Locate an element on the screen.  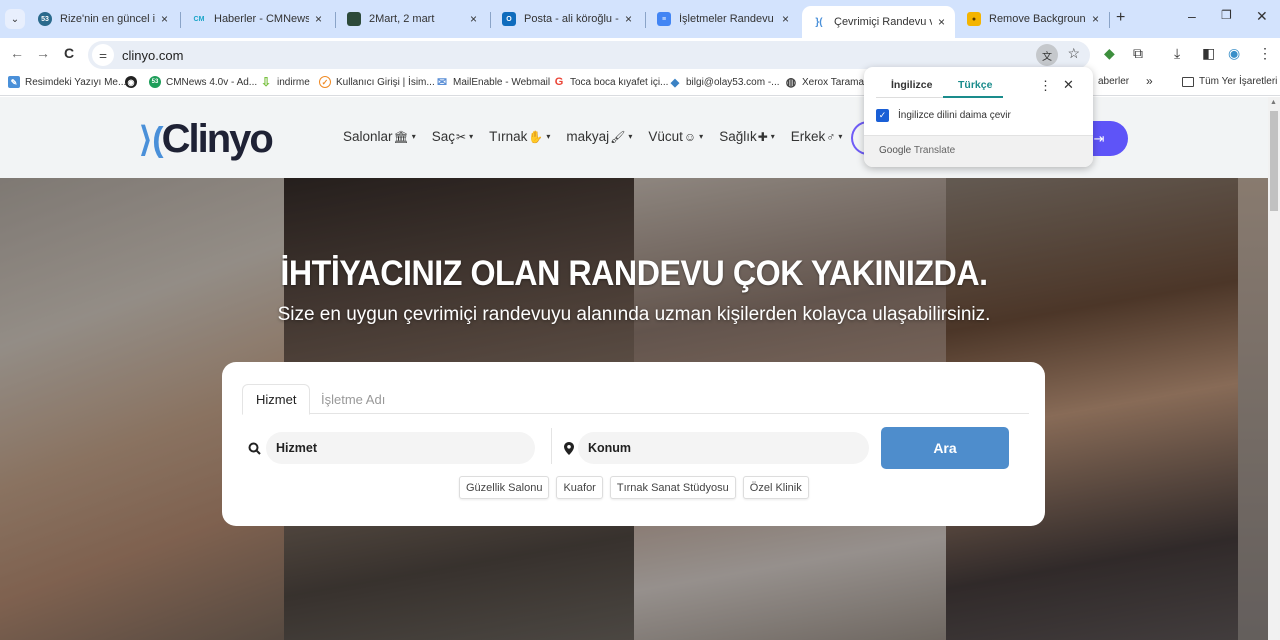
scroll-up-arrow-icon: ▲ is located at coordinates (1273, 102).